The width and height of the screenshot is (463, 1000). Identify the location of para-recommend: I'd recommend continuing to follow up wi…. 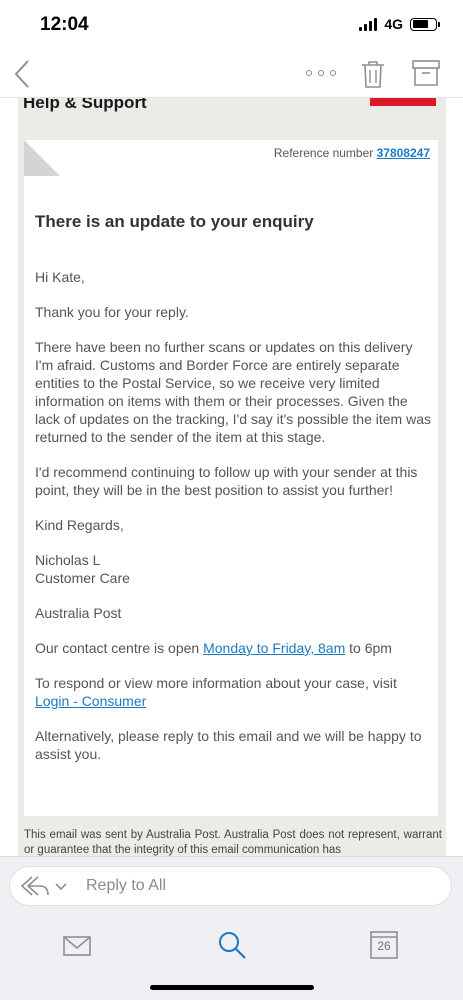
(226, 481).